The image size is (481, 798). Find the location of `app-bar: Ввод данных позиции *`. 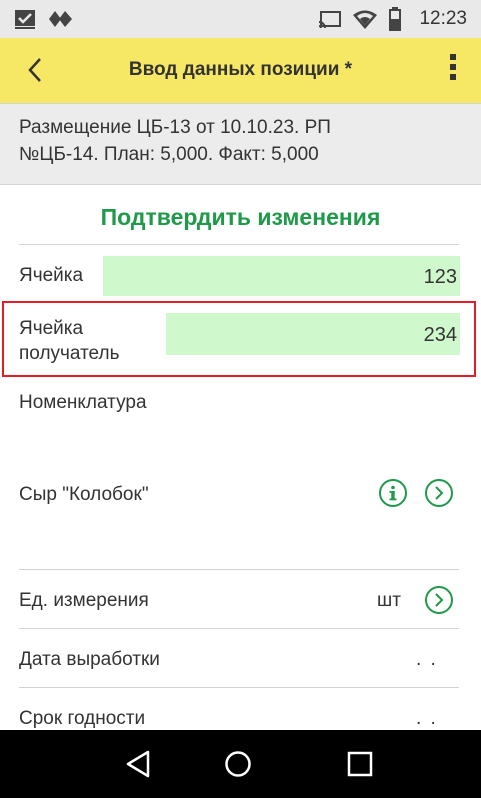

app-bar: Ввод данных позиции * is located at coordinates (240, 70).